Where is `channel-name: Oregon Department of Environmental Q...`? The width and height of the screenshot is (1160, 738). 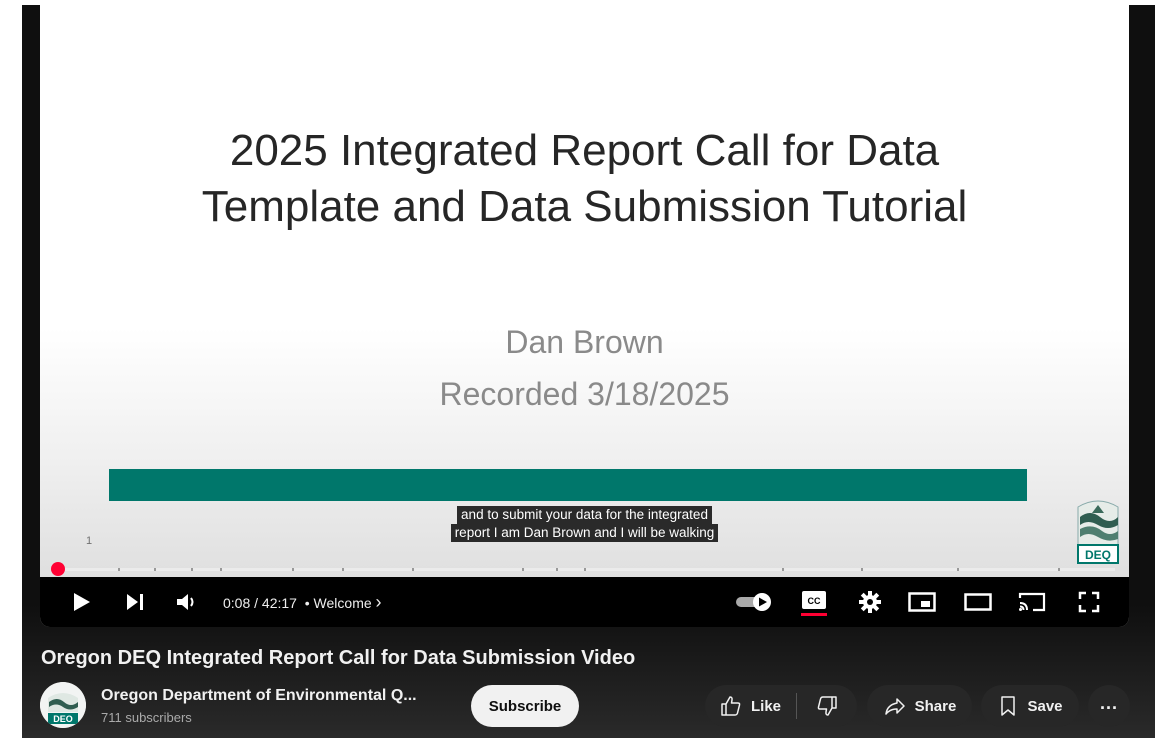
channel-name: Oregon Department of Environmental Q... is located at coordinates (259, 696).